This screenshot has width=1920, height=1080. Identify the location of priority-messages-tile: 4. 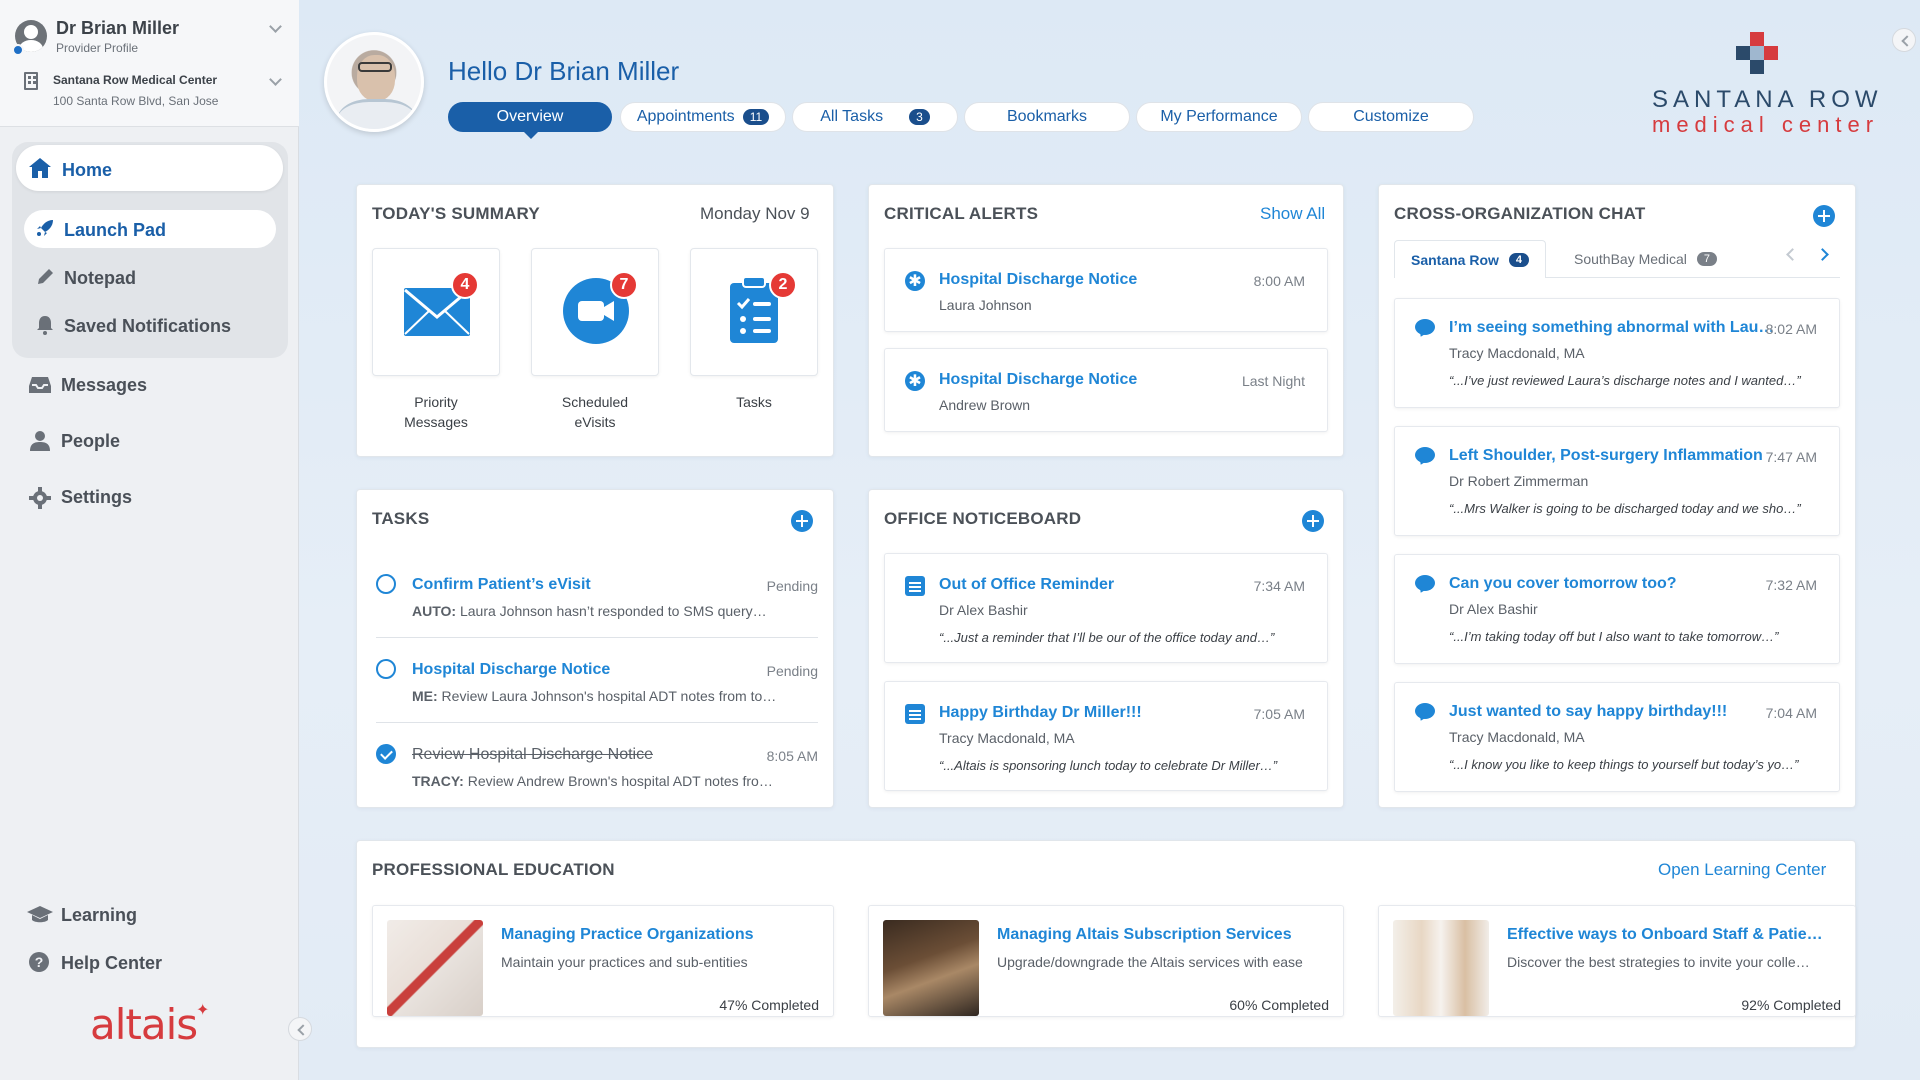
(436, 312).